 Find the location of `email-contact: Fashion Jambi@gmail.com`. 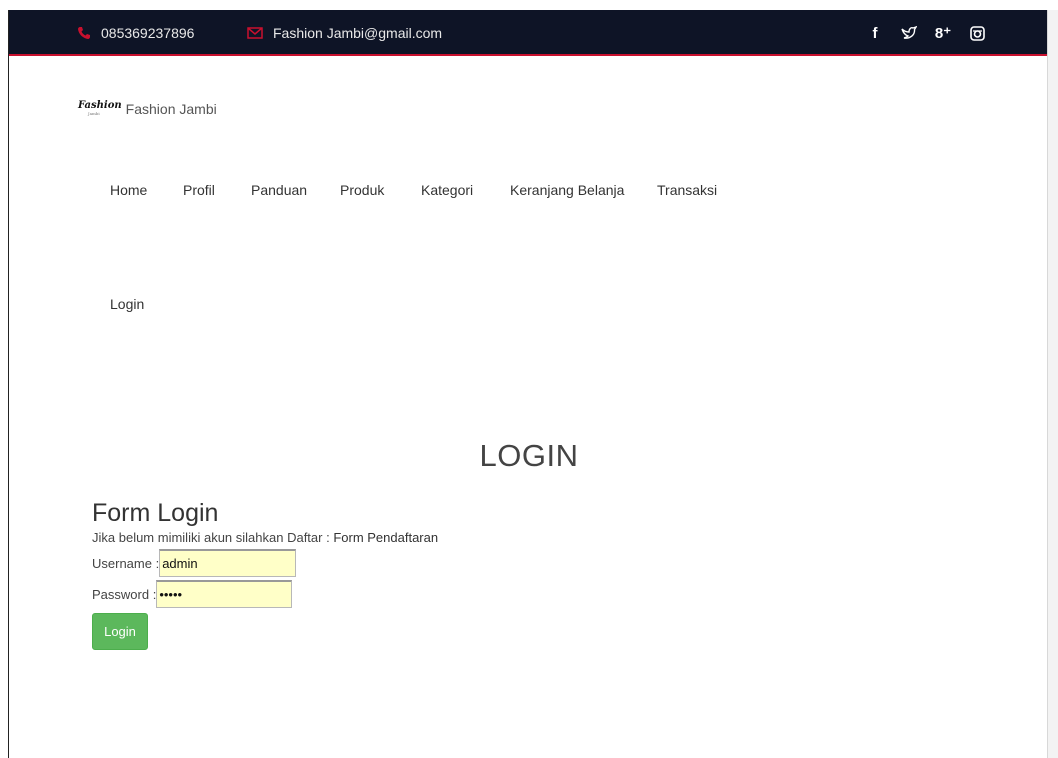

email-contact: Fashion Jambi@gmail.com is located at coordinates (344, 33).